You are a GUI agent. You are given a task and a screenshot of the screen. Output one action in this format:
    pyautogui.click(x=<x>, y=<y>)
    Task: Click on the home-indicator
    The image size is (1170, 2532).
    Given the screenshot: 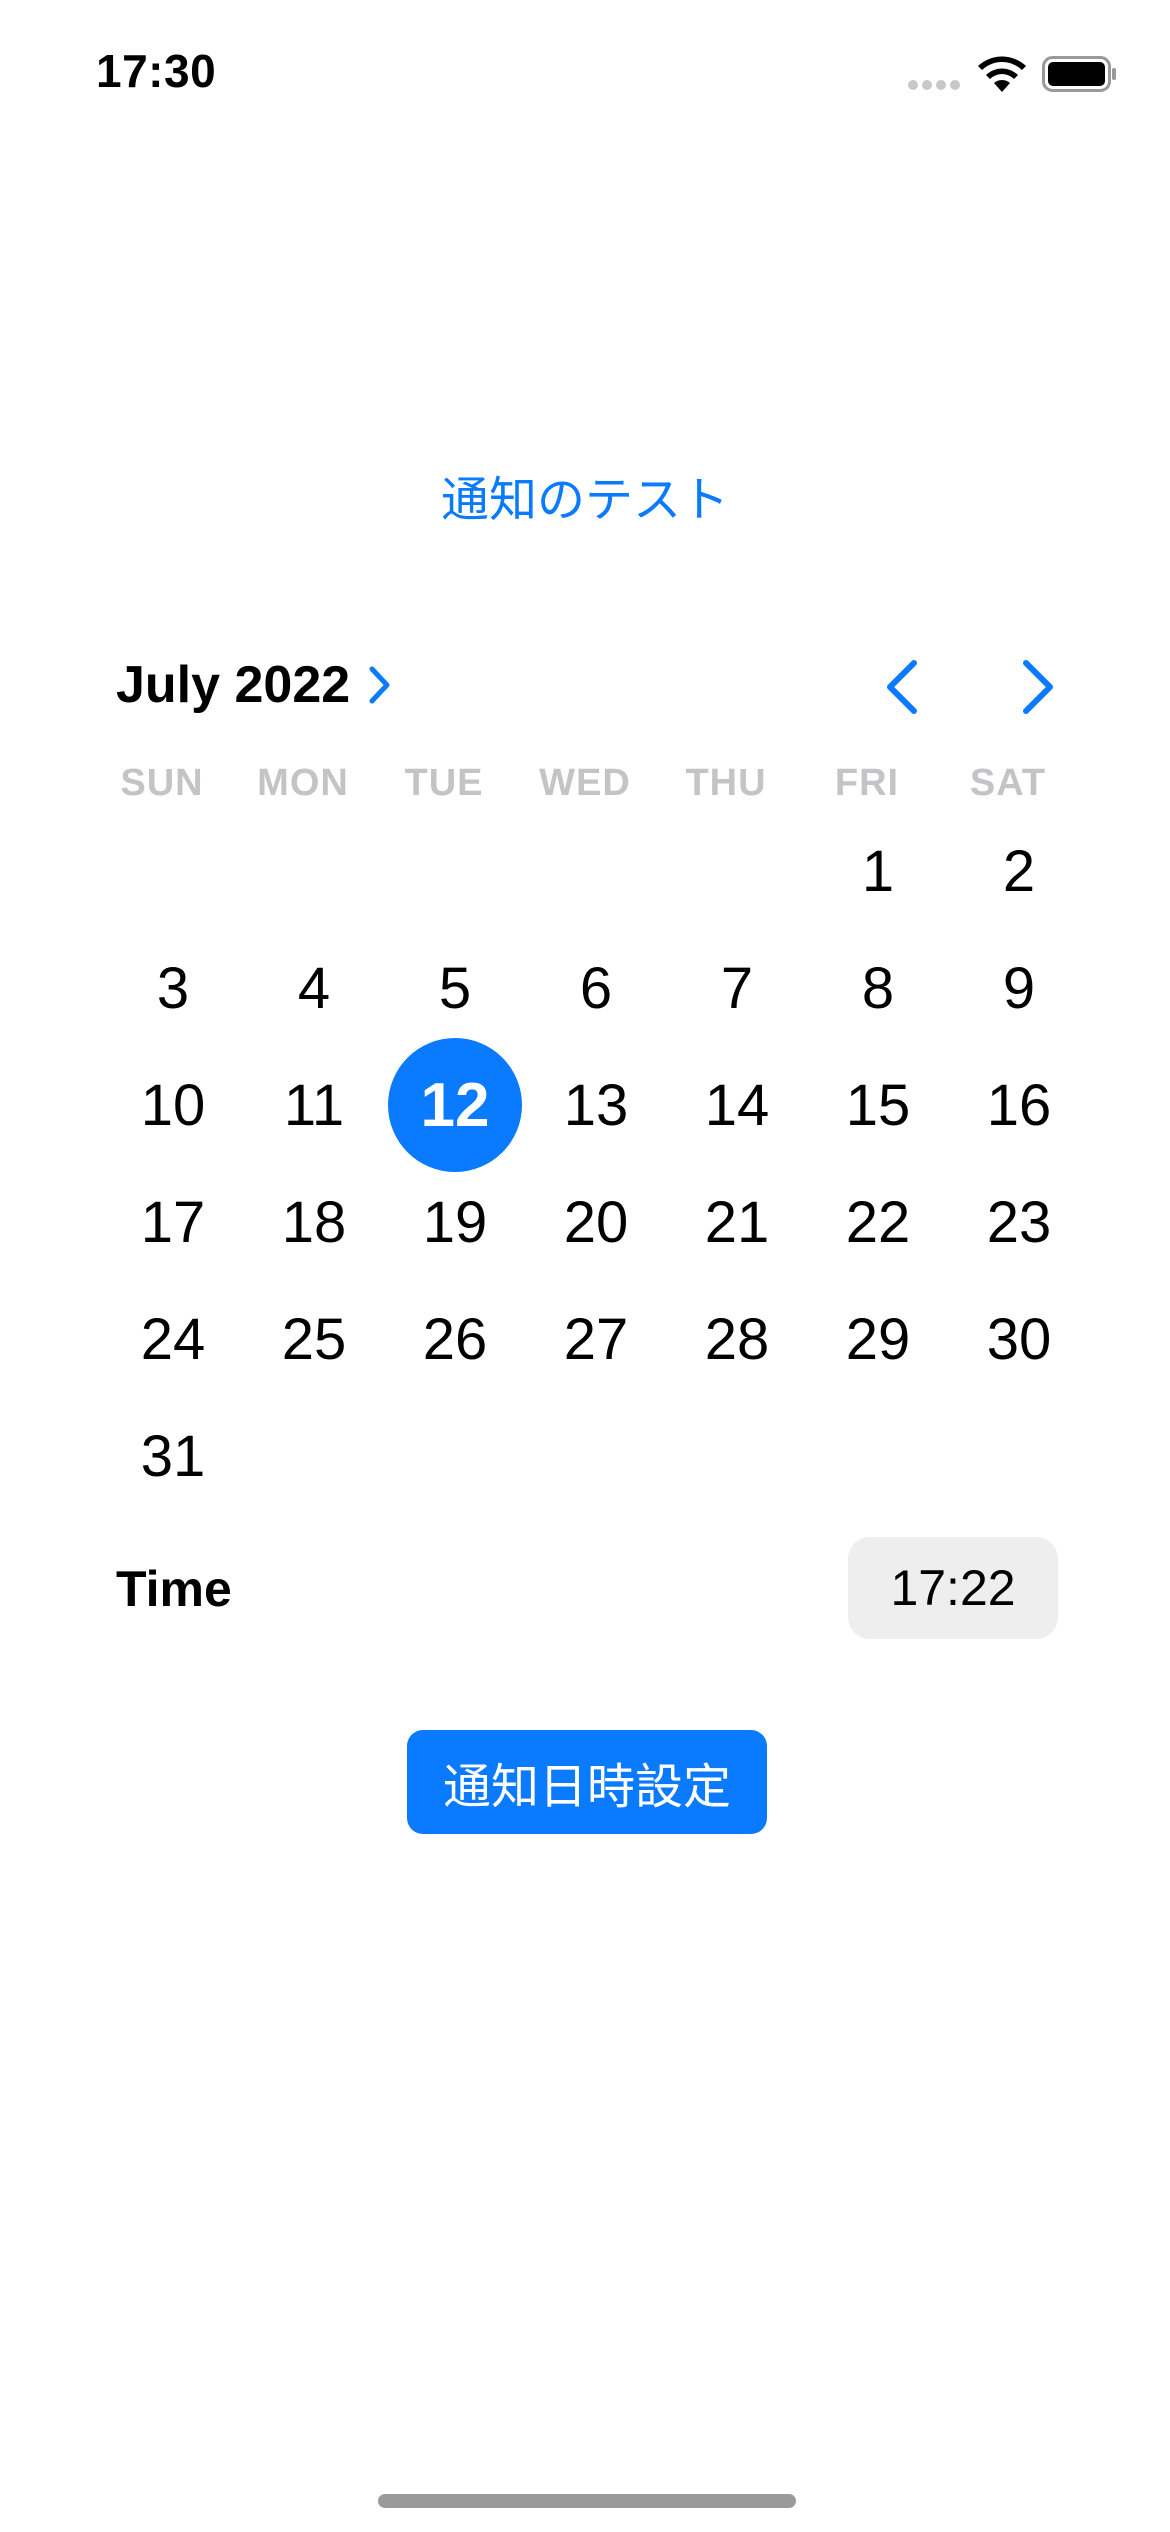 What is the action you would take?
    pyautogui.click(x=587, y=2501)
    